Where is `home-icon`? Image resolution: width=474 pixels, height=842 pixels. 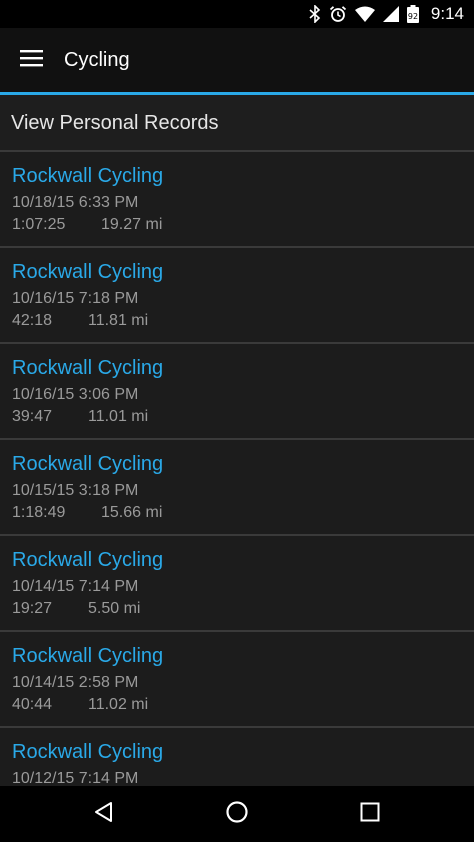
home-icon is located at coordinates (237, 814).